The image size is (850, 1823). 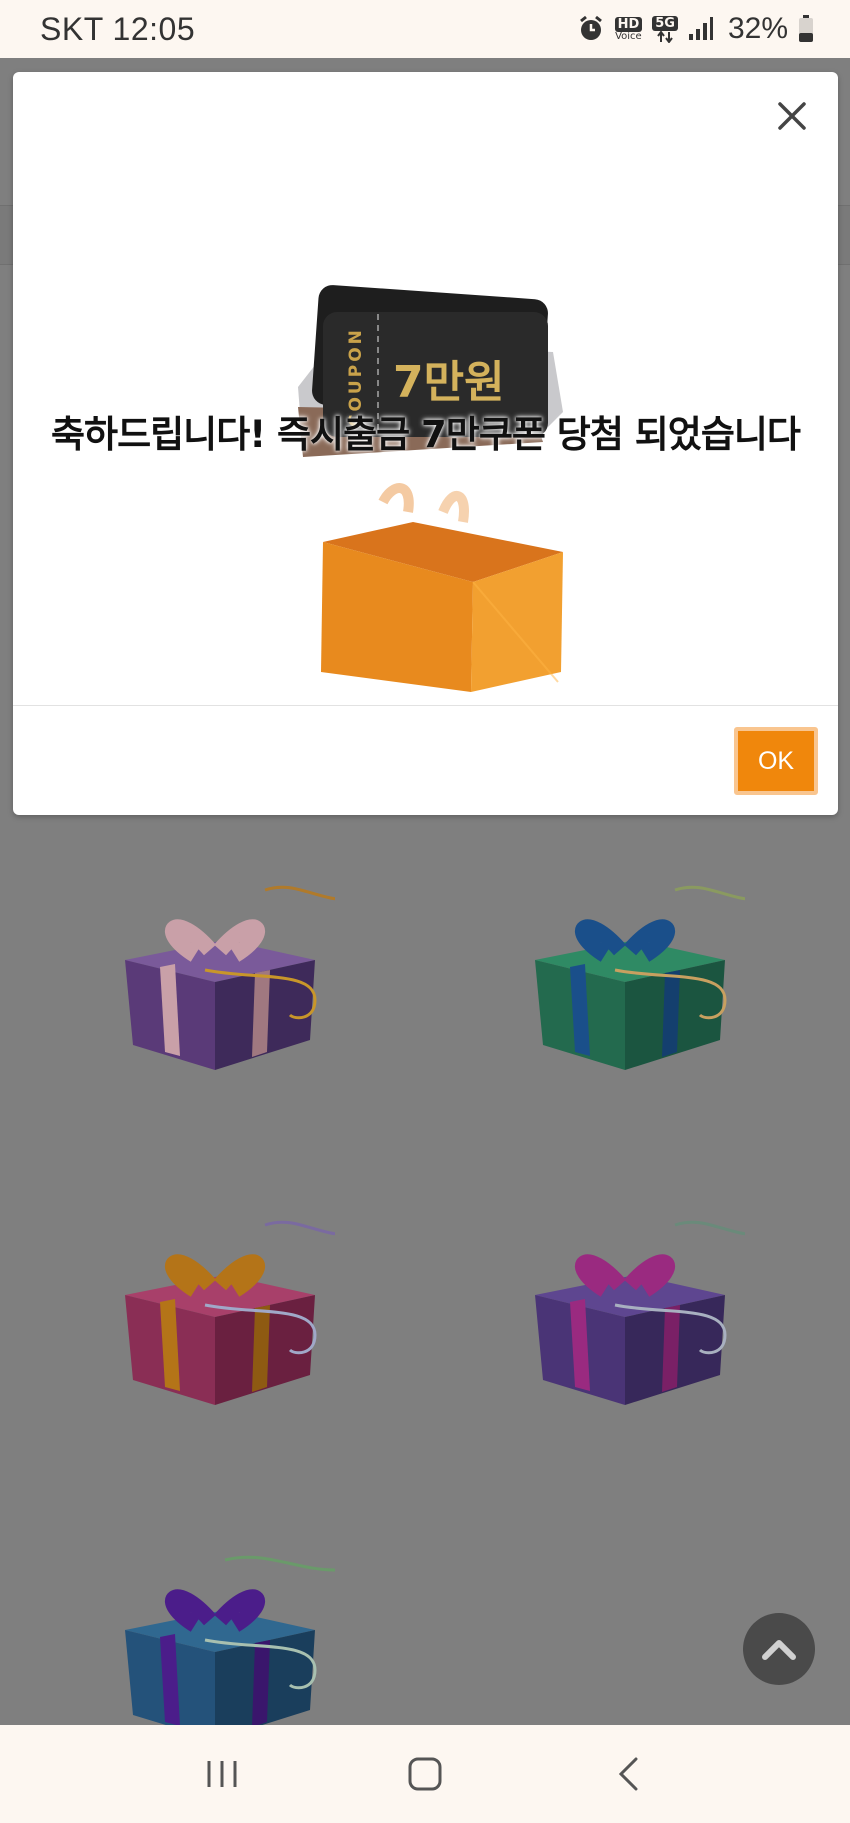 I want to click on coupon-amount: 7만원, so click(x=449, y=382).